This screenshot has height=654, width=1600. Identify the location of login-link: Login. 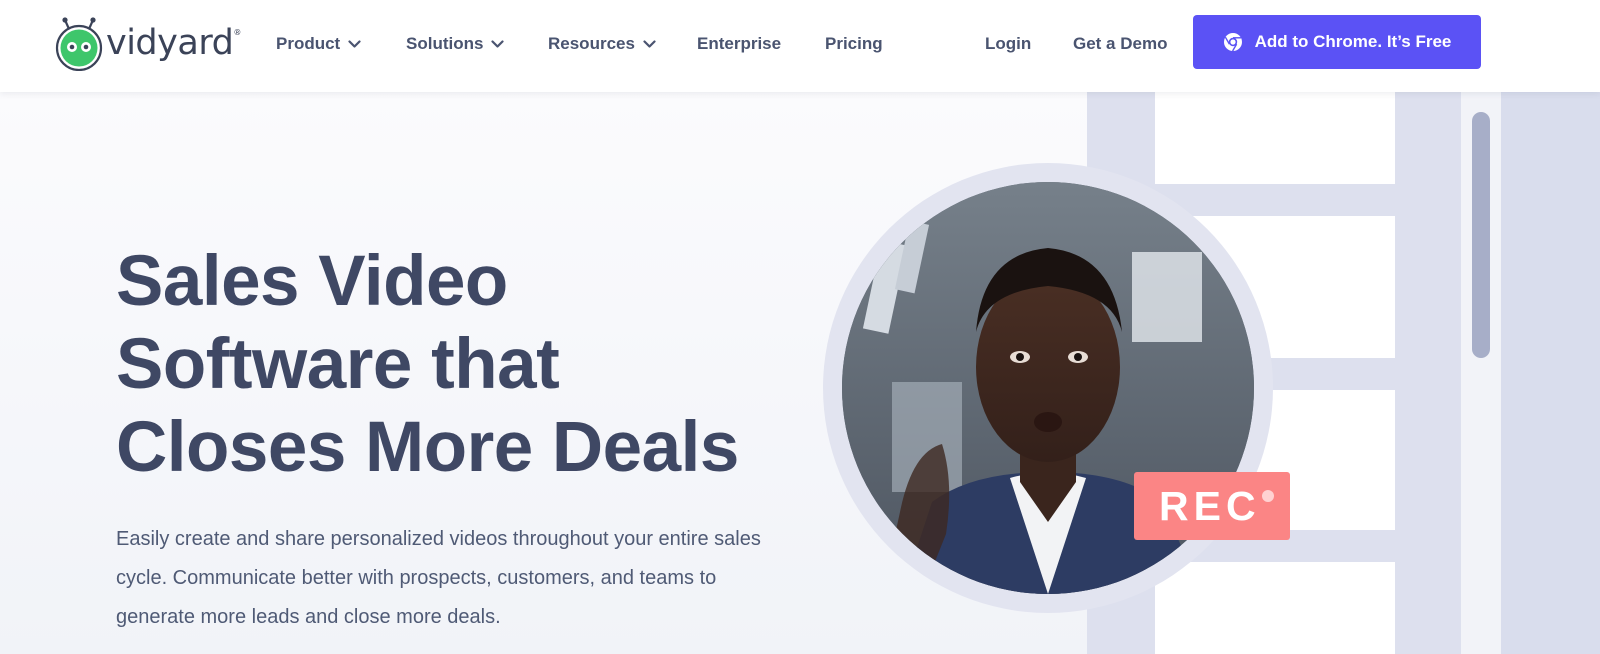
(1008, 44).